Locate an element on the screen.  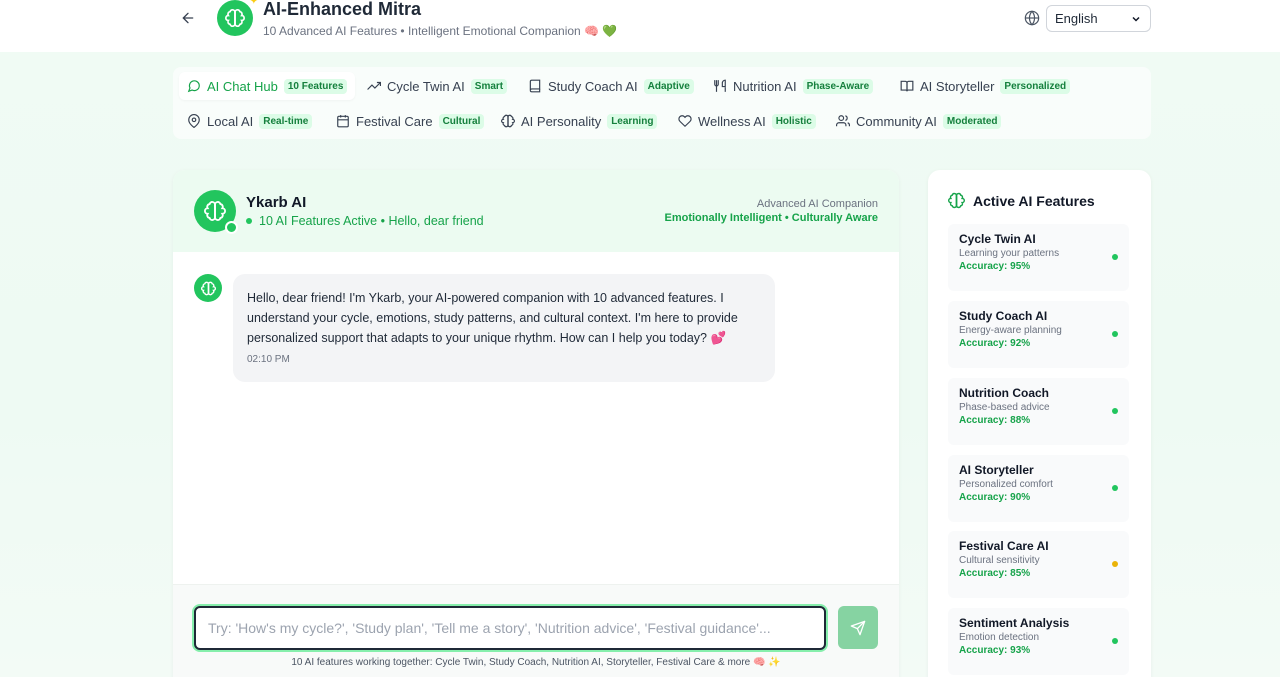
feature-accuracy: Accuracy: 90% is located at coordinates (995, 497).